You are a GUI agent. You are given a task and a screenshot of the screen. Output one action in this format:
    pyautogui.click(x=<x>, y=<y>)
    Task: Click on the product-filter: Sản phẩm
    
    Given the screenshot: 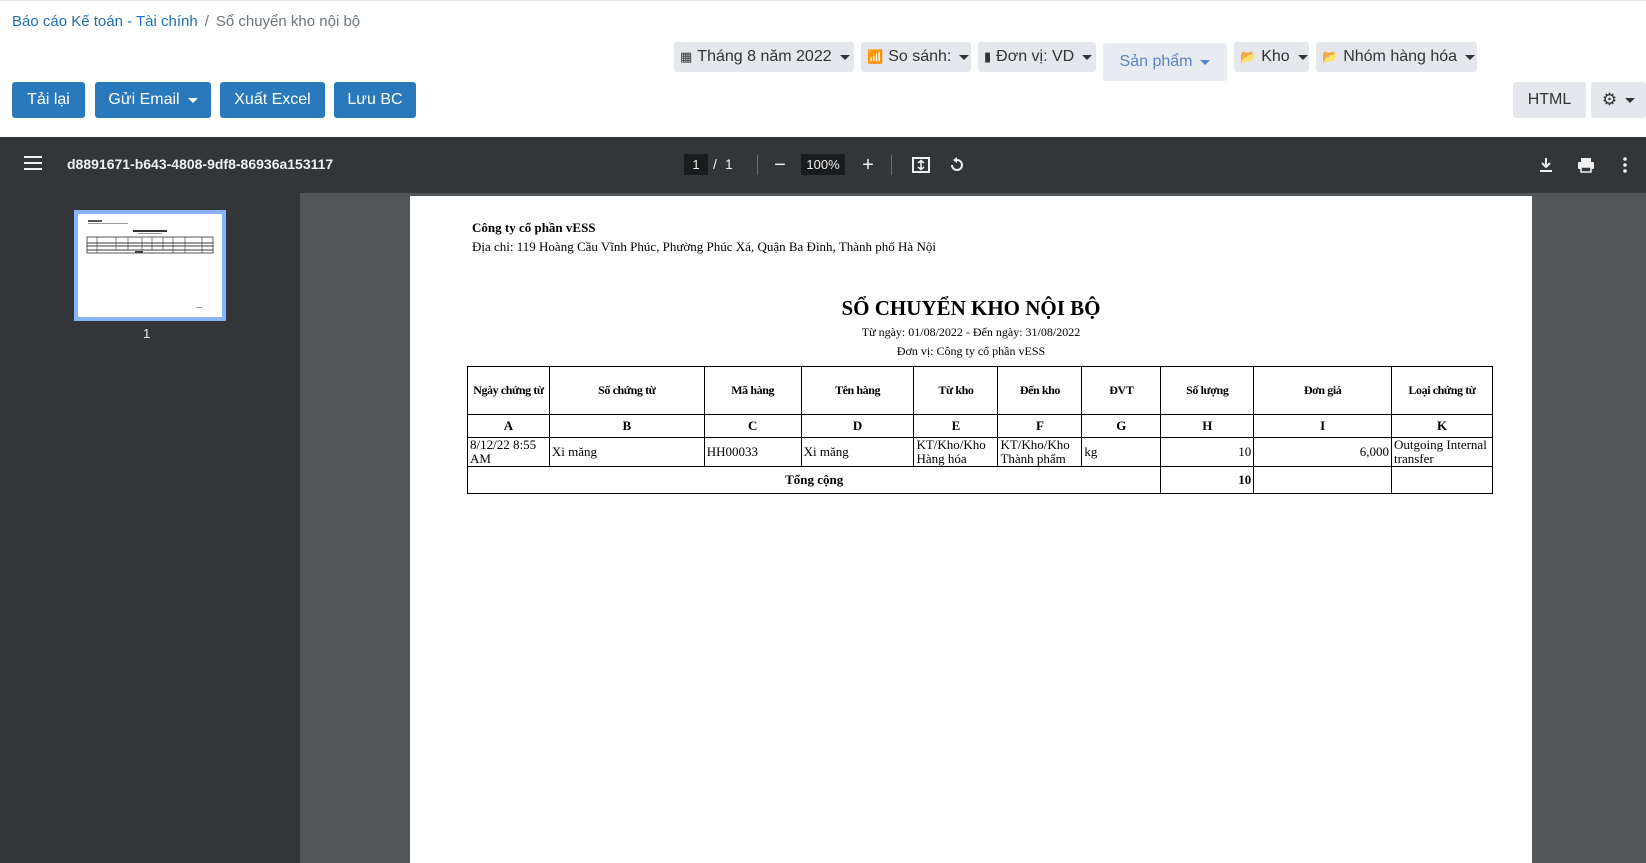 What is the action you would take?
    pyautogui.click(x=1165, y=62)
    